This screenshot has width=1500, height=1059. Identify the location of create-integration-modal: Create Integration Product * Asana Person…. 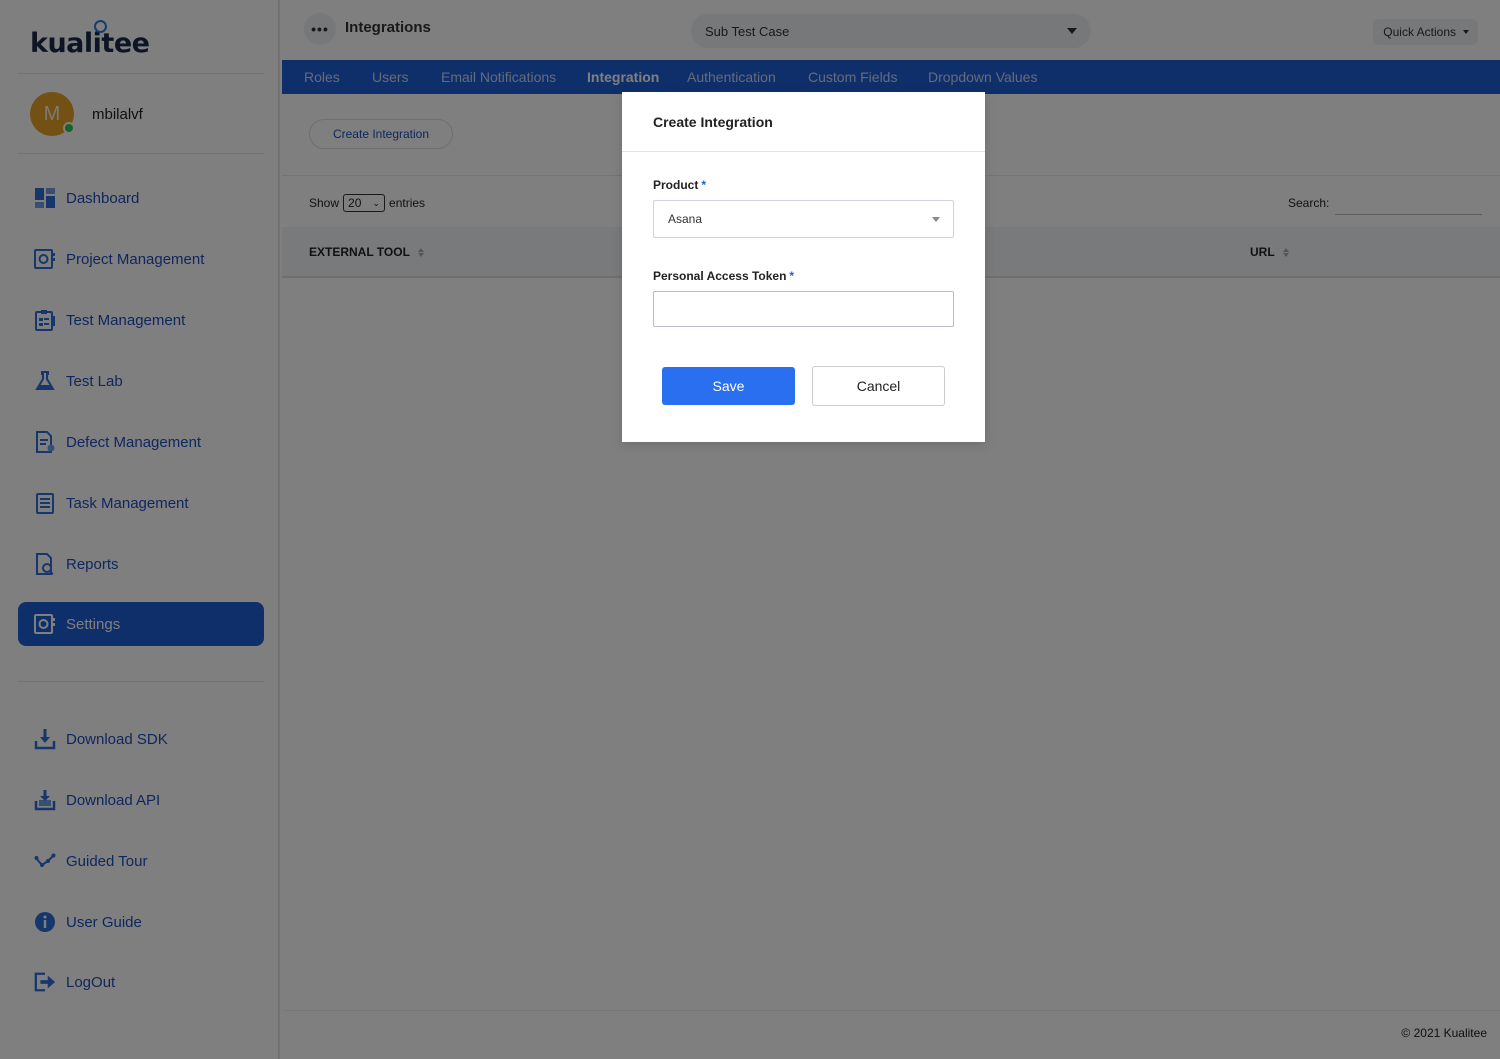
(803, 267).